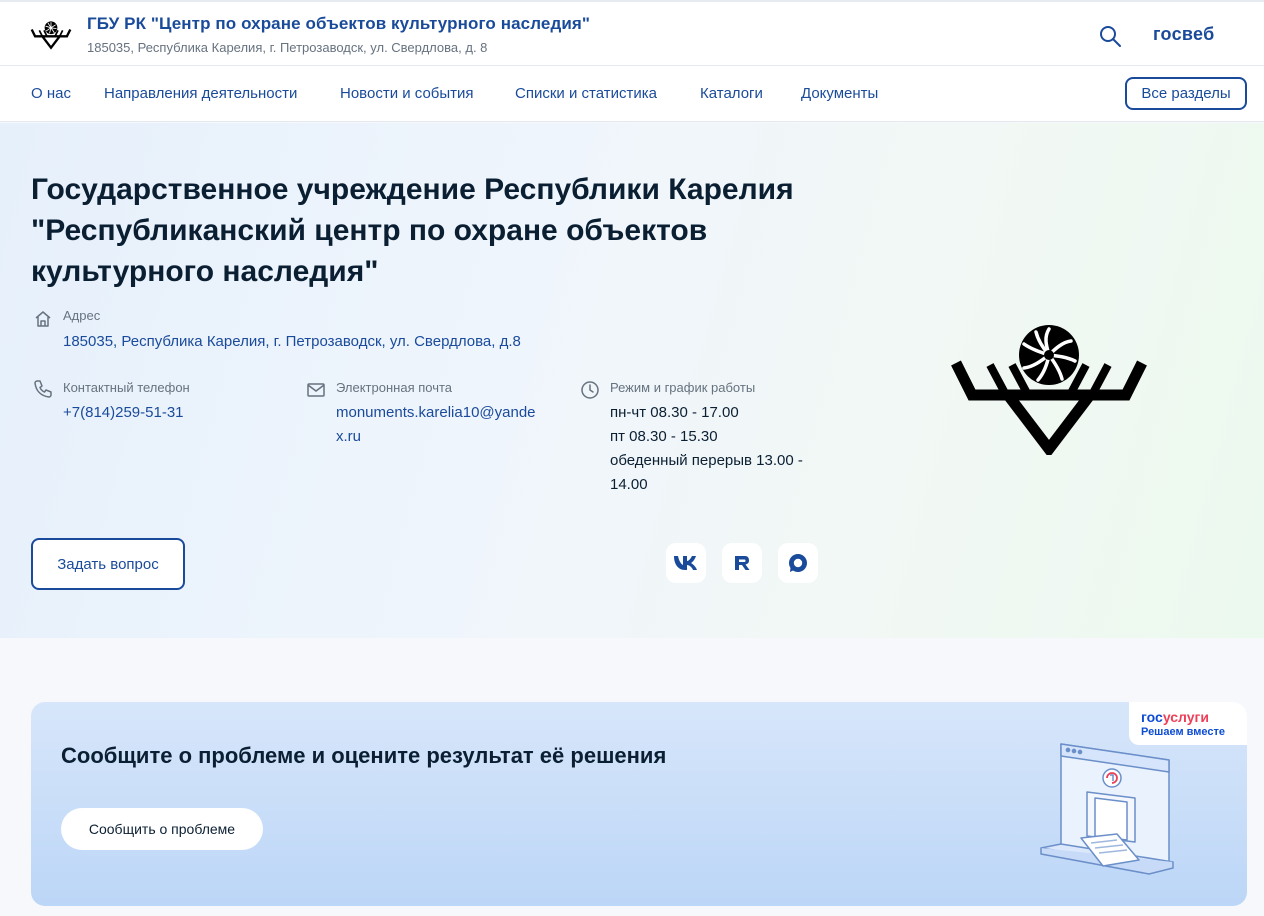  I want to click on report-problem-button: Сообщить о проблеме, so click(162, 829).